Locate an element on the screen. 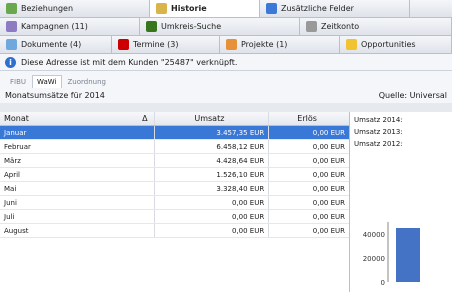 This screenshot has width=452, height=292. tab-folder: Projekte (1) is located at coordinates (280, 44).